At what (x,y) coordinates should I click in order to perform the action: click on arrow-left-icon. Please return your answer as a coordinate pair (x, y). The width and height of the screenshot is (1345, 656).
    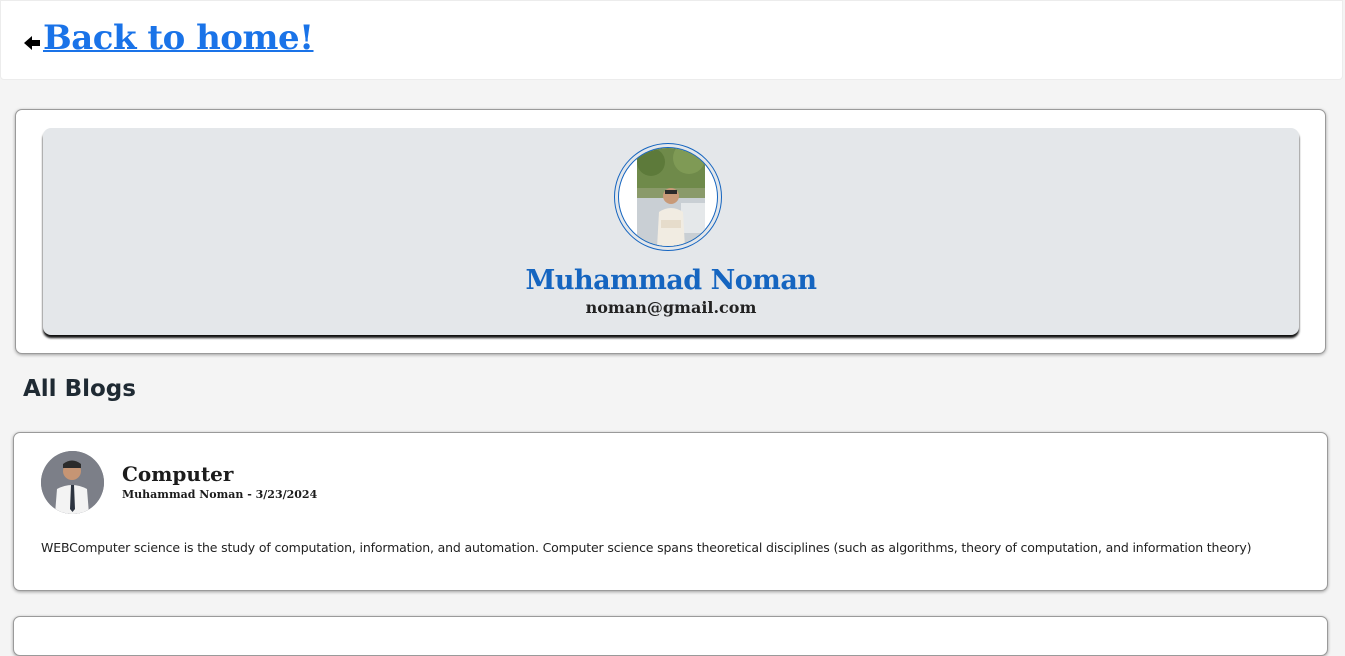
    Looking at the image, I should click on (32, 43).